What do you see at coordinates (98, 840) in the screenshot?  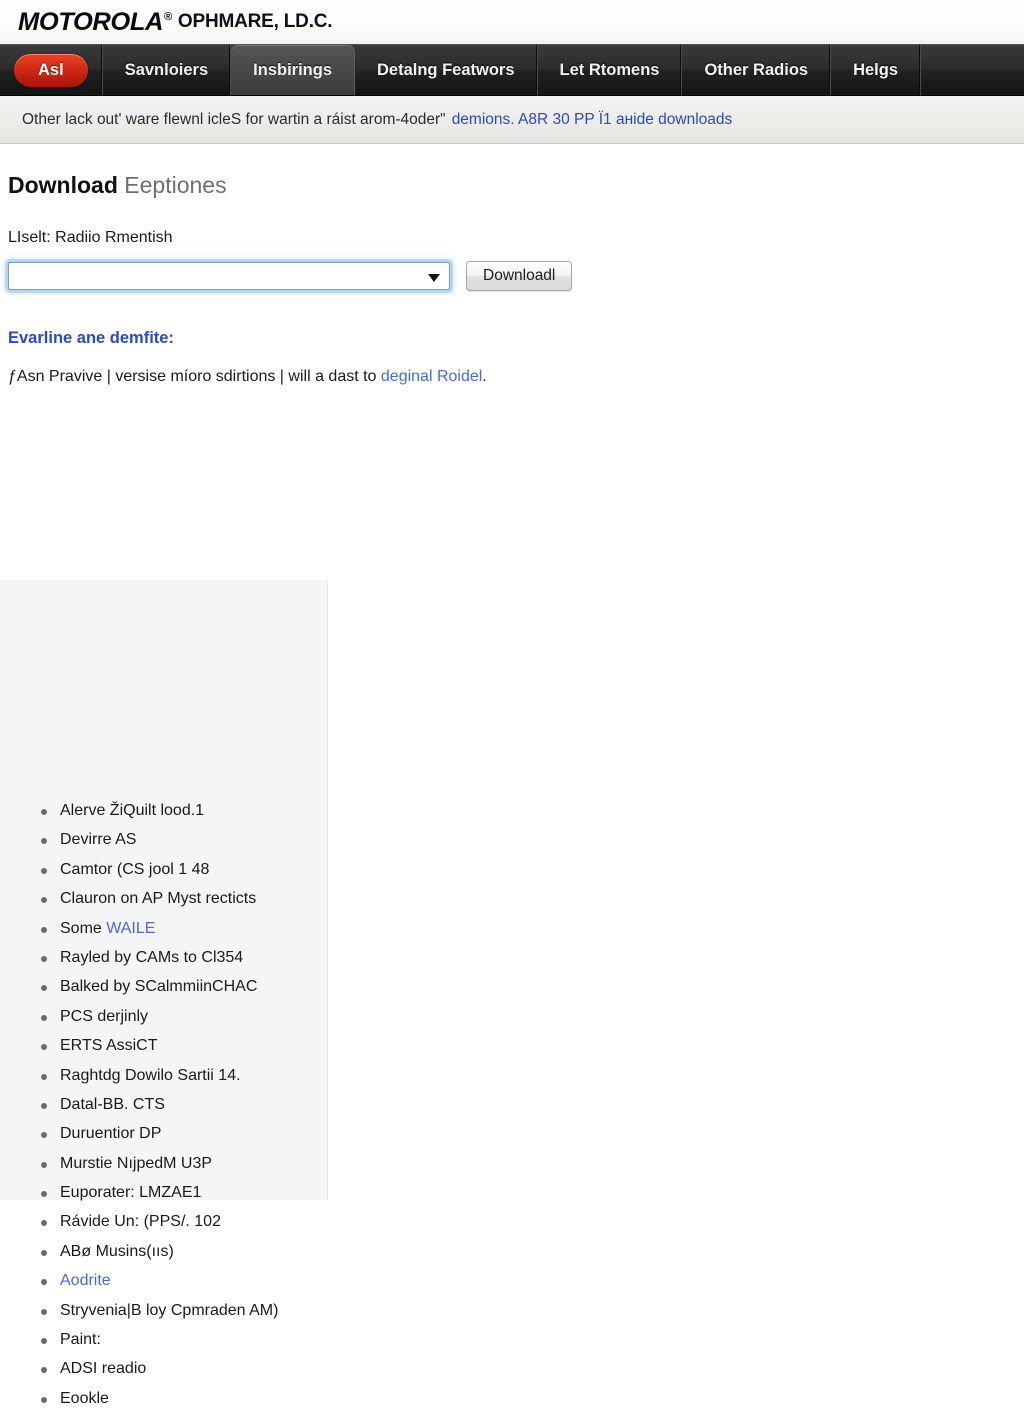 I see `list-item-label: Devirre AS` at bounding box center [98, 840].